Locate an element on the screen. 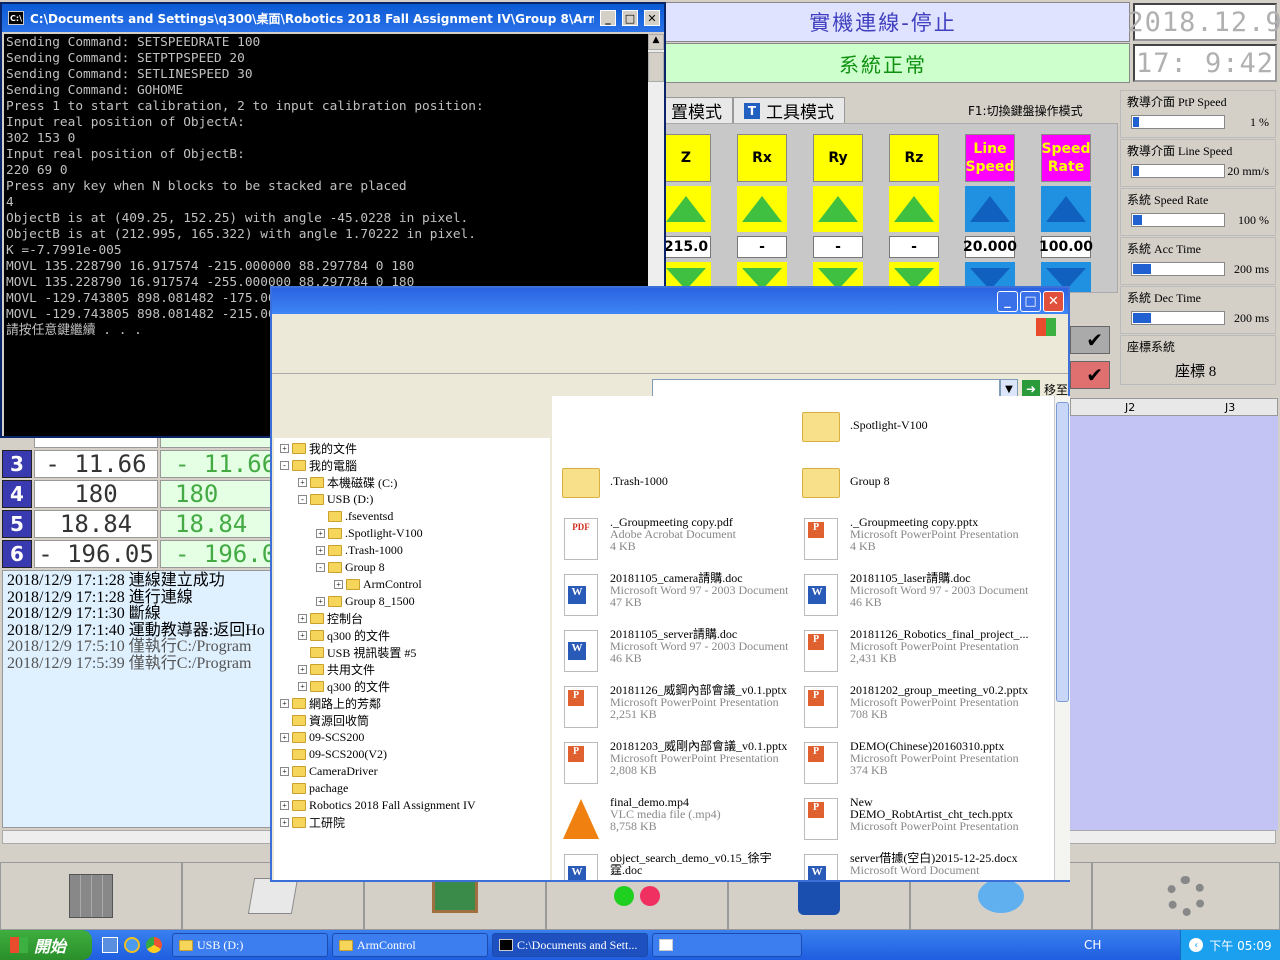 The height and width of the screenshot is (960, 1280). tab-position-mode: 置模式 is located at coordinates (696, 110).